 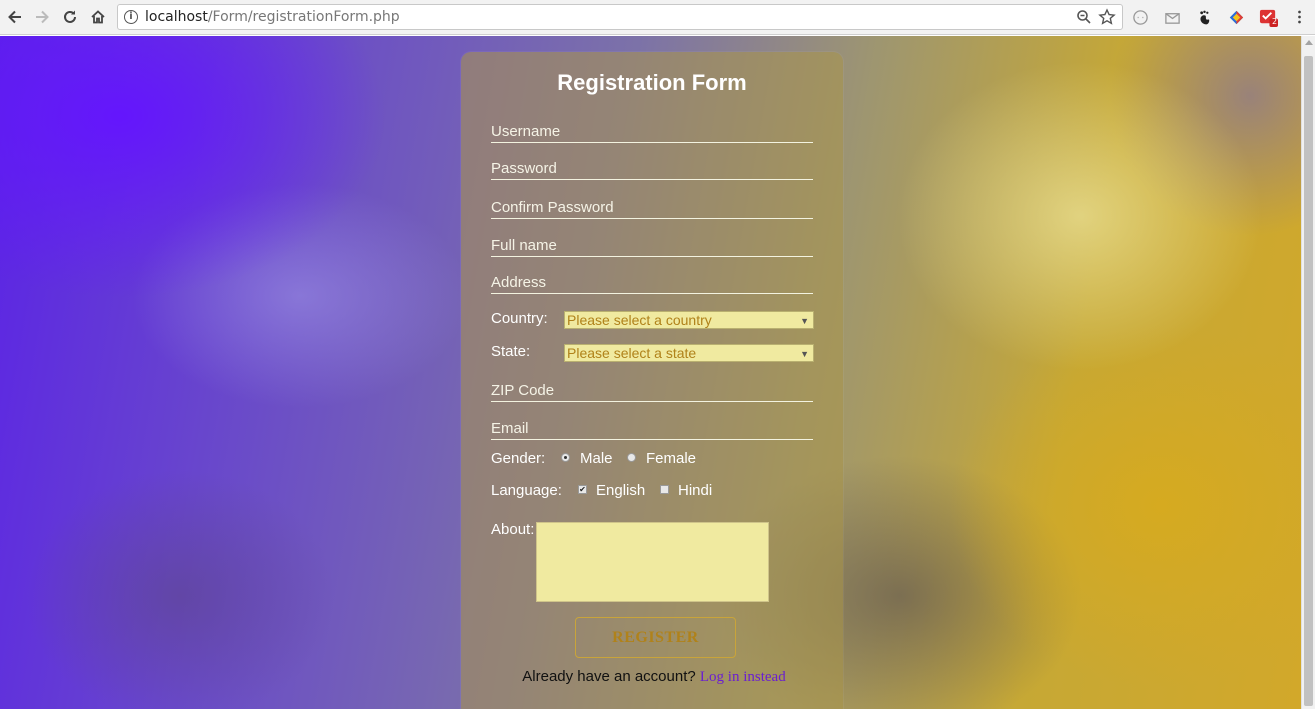 What do you see at coordinates (620, 17) in the screenshot?
I see `address-bar: i localhost/Form/registrationForm.php` at bounding box center [620, 17].